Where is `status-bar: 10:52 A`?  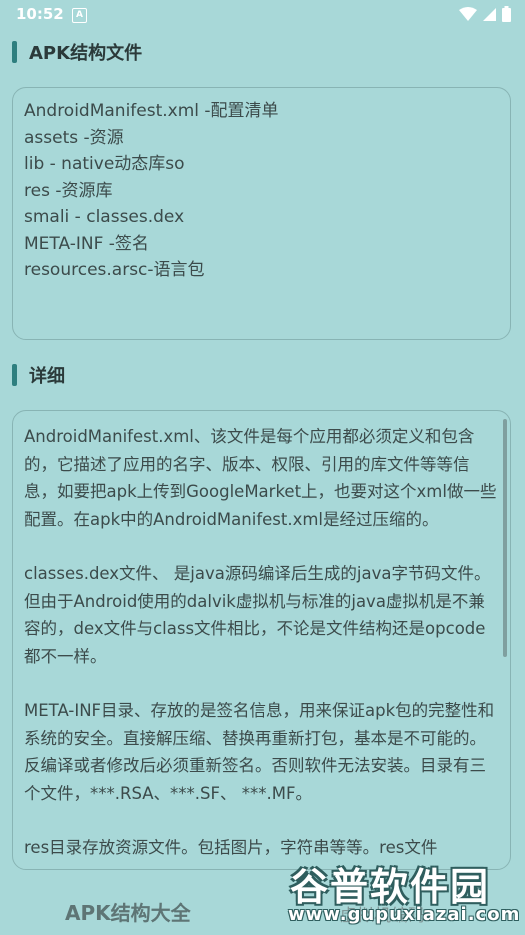
status-bar: 10:52 A is located at coordinates (262, 15).